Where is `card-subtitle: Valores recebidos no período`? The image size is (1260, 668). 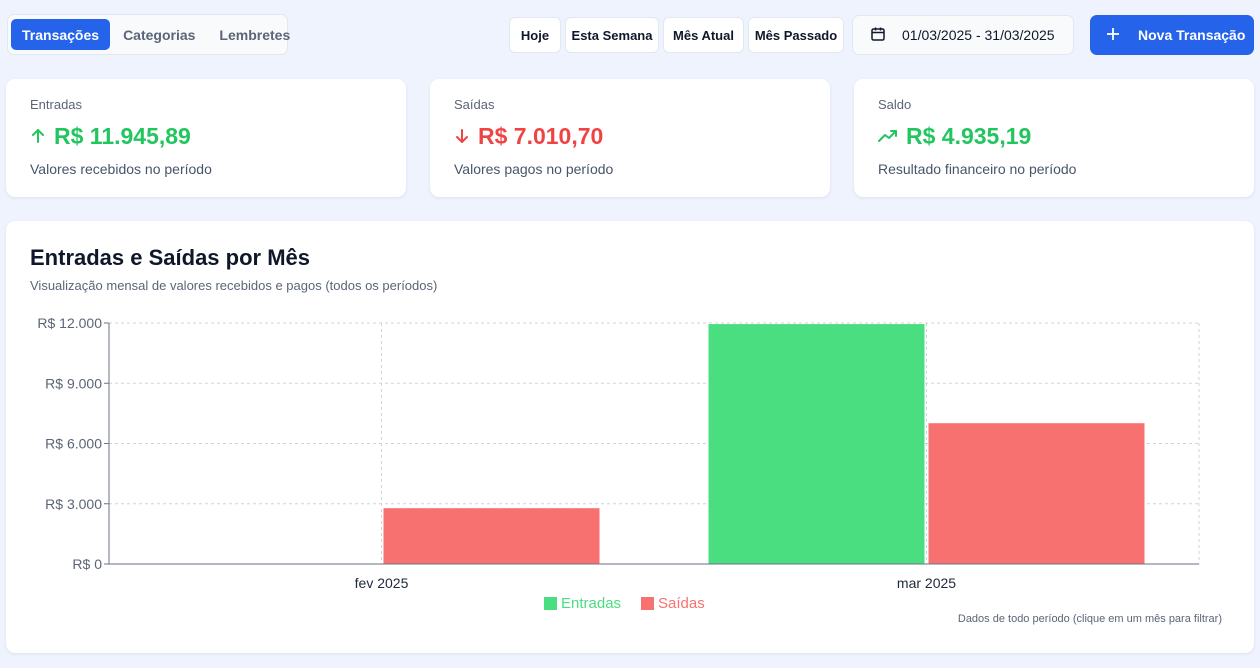
card-subtitle: Valores recebidos no período is located at coordinates (121, 169).